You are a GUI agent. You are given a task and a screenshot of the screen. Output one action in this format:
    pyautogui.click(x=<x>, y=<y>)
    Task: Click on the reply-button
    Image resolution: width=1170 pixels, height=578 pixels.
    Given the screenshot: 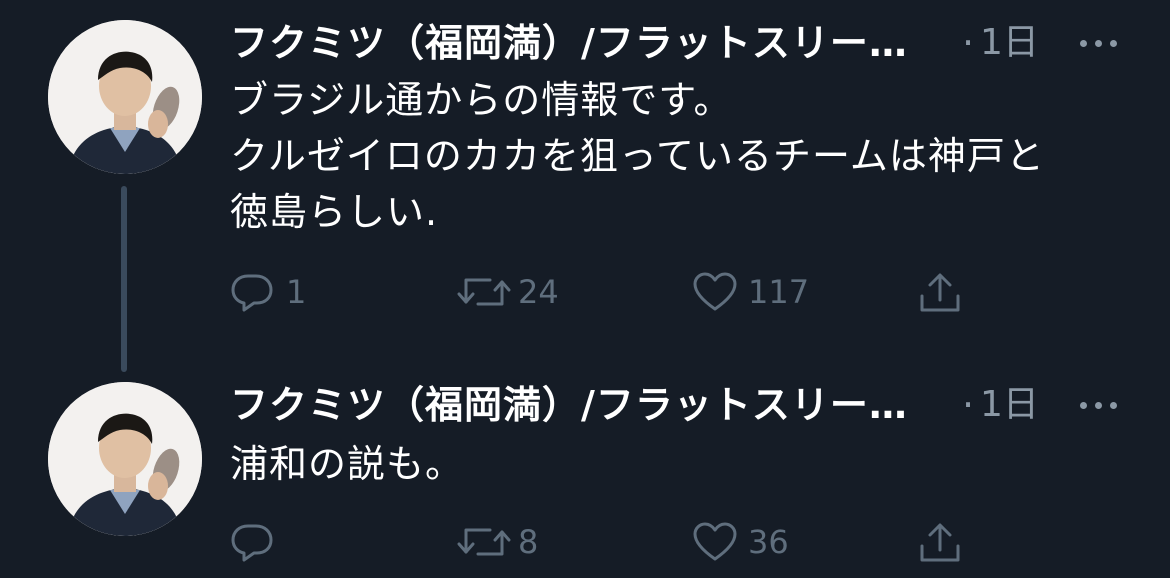 What is the action you would take?
    pyautogui.click(x=275, y=542)
    